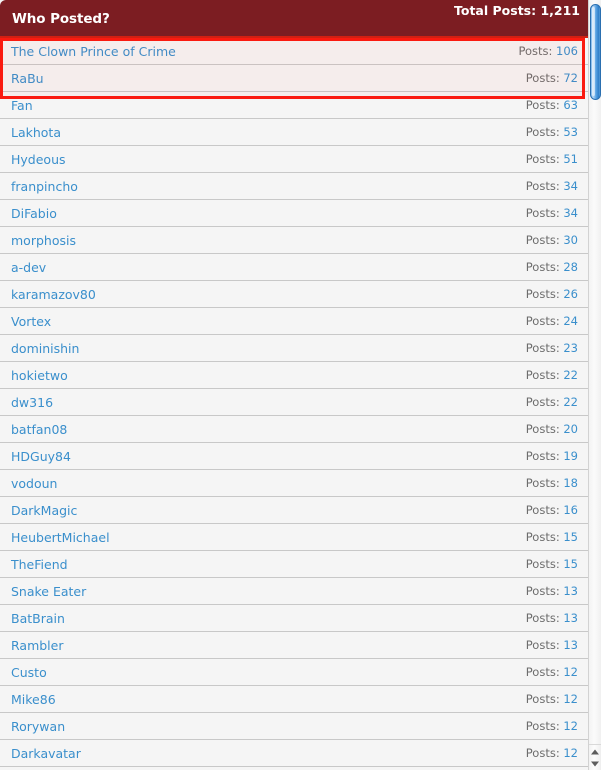 The height and width of the screenshot is (770, 601). Describe the element at coordinates (595, 52) in the screenshot. I see `scrollbar-thumb` at that location.